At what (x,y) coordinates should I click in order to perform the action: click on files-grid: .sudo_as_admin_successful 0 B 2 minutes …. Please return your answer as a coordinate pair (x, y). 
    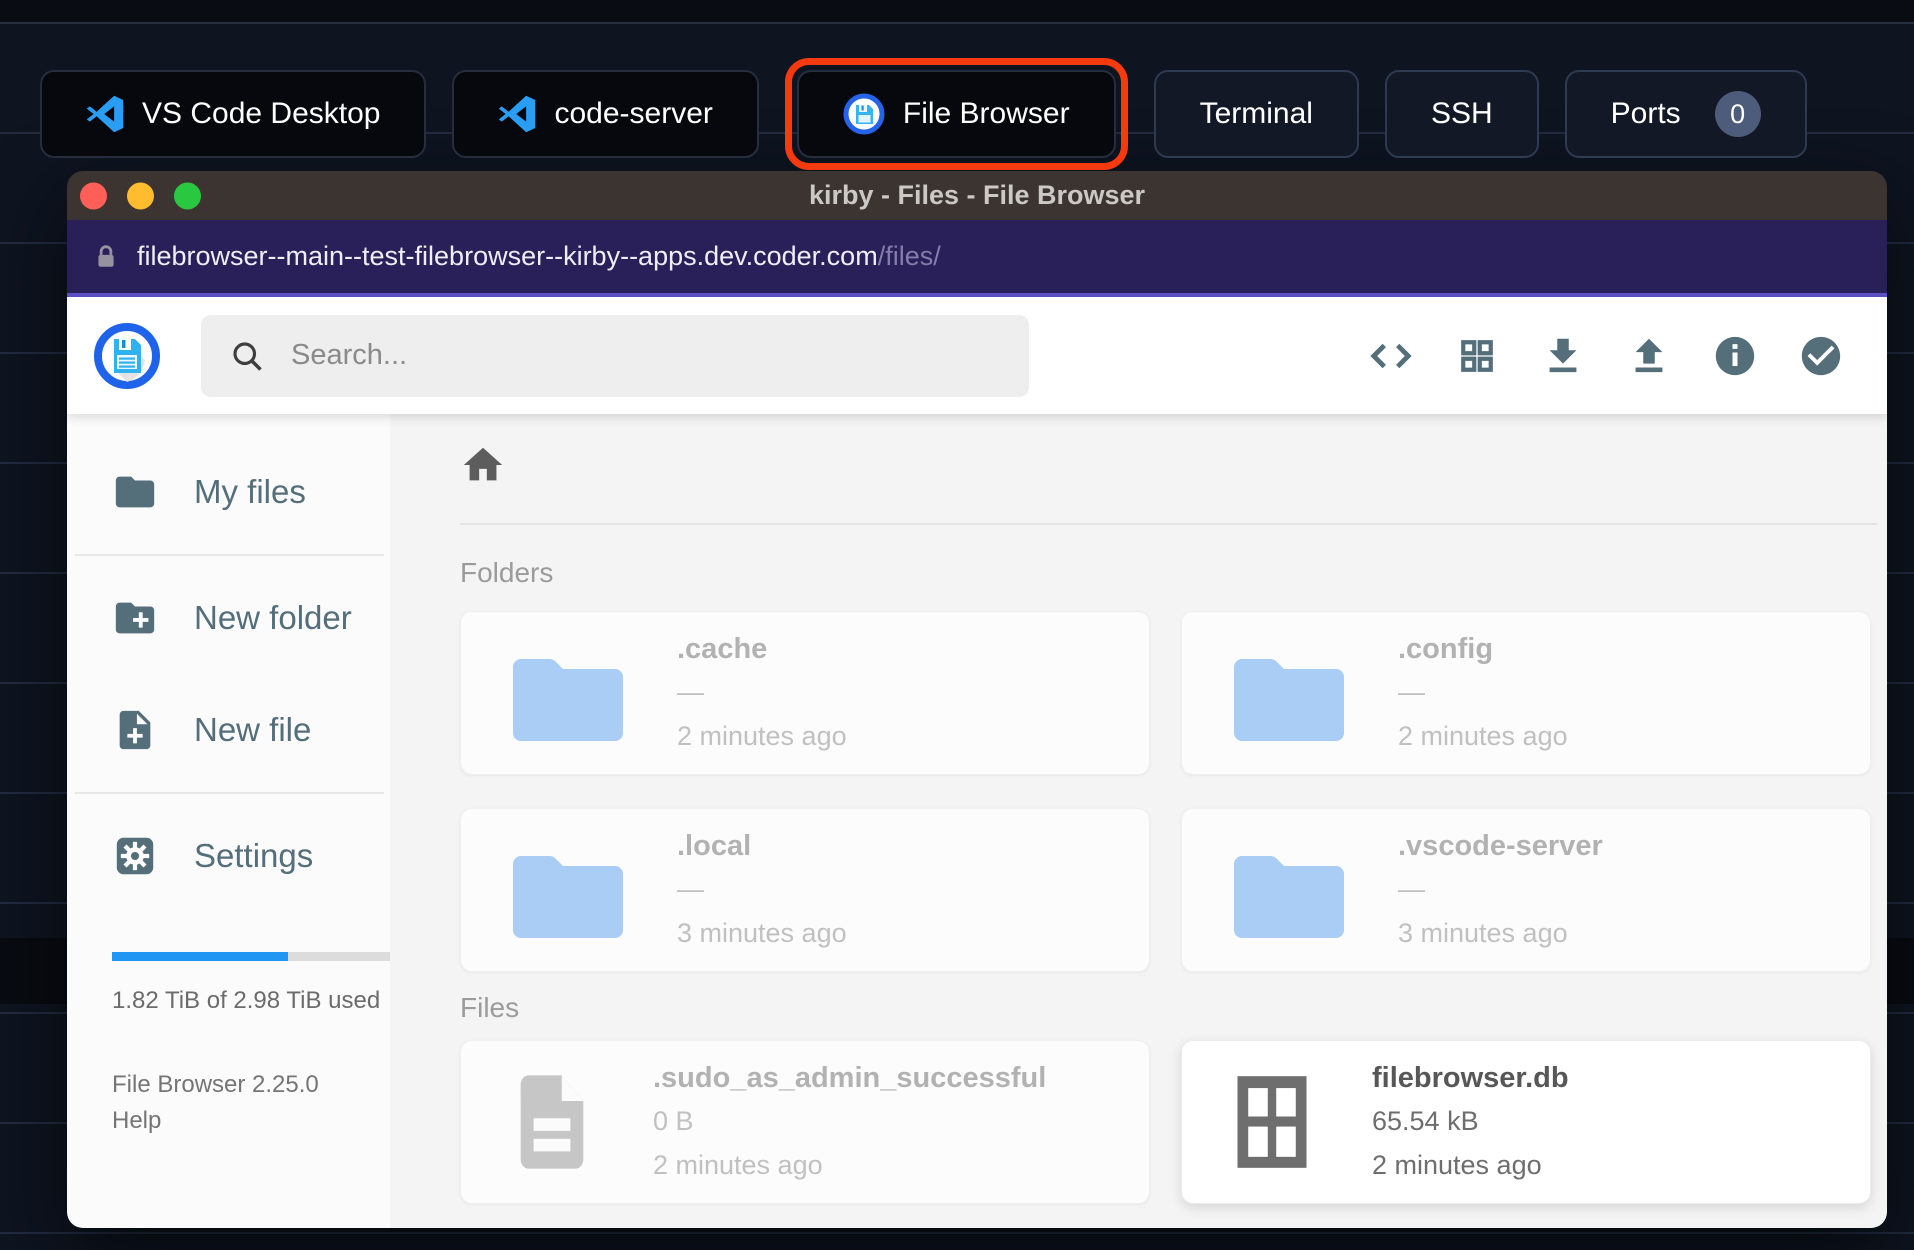
    Looking at the image, I should click on (1173, 1122).